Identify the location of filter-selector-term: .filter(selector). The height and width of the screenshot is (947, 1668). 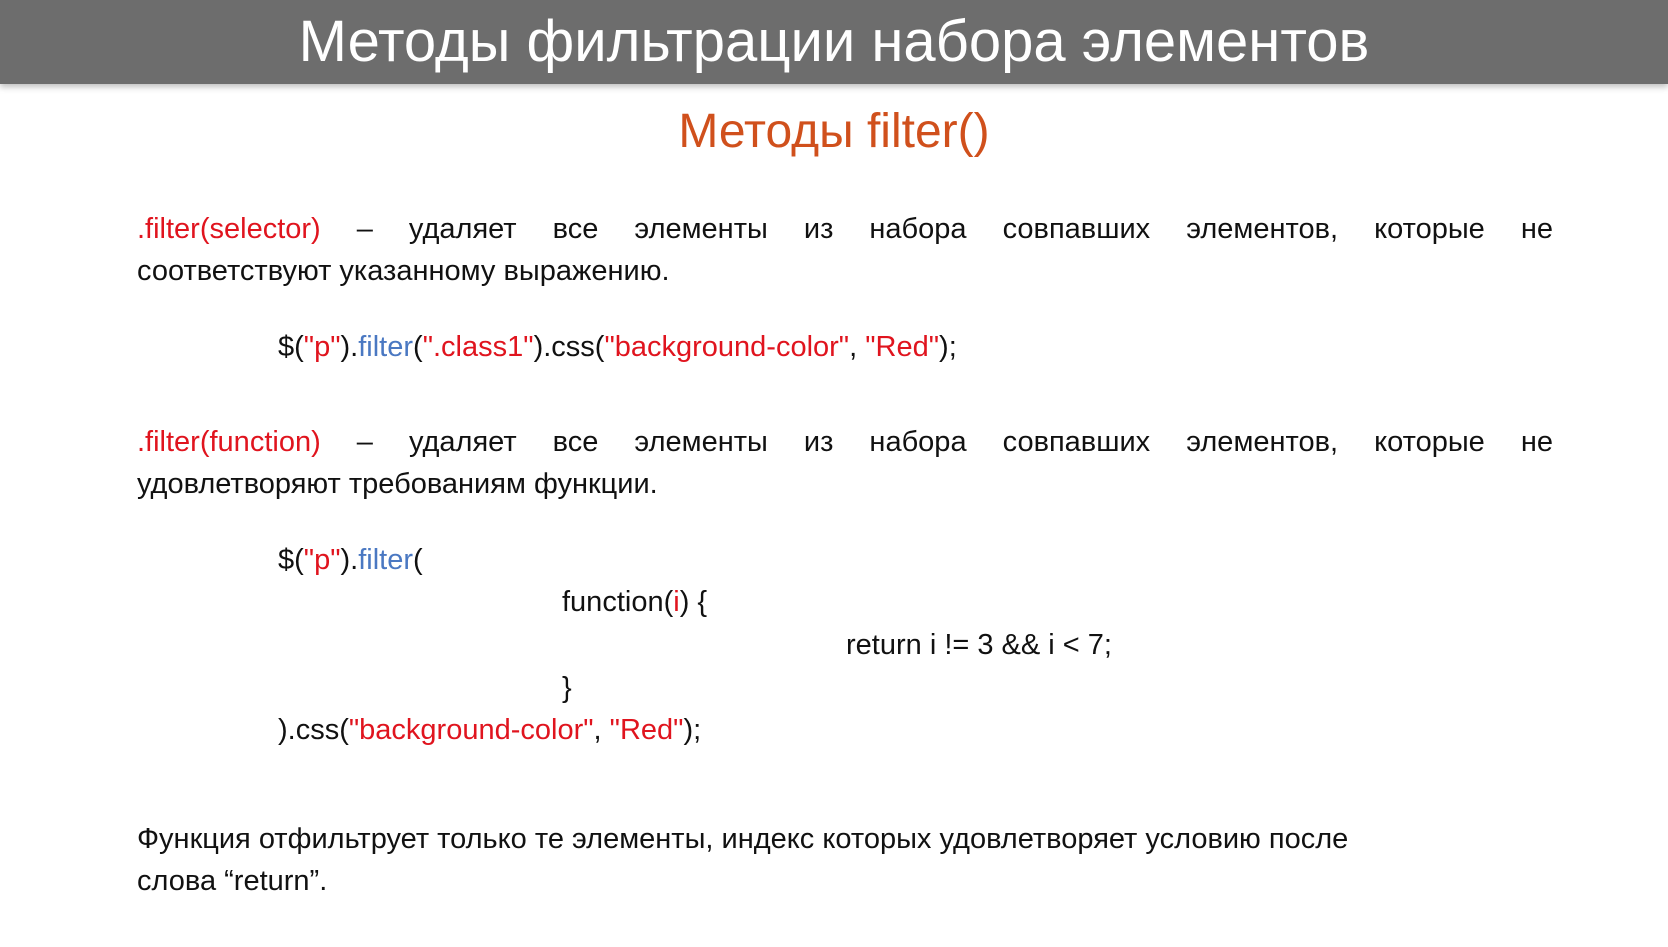
(229, 229).